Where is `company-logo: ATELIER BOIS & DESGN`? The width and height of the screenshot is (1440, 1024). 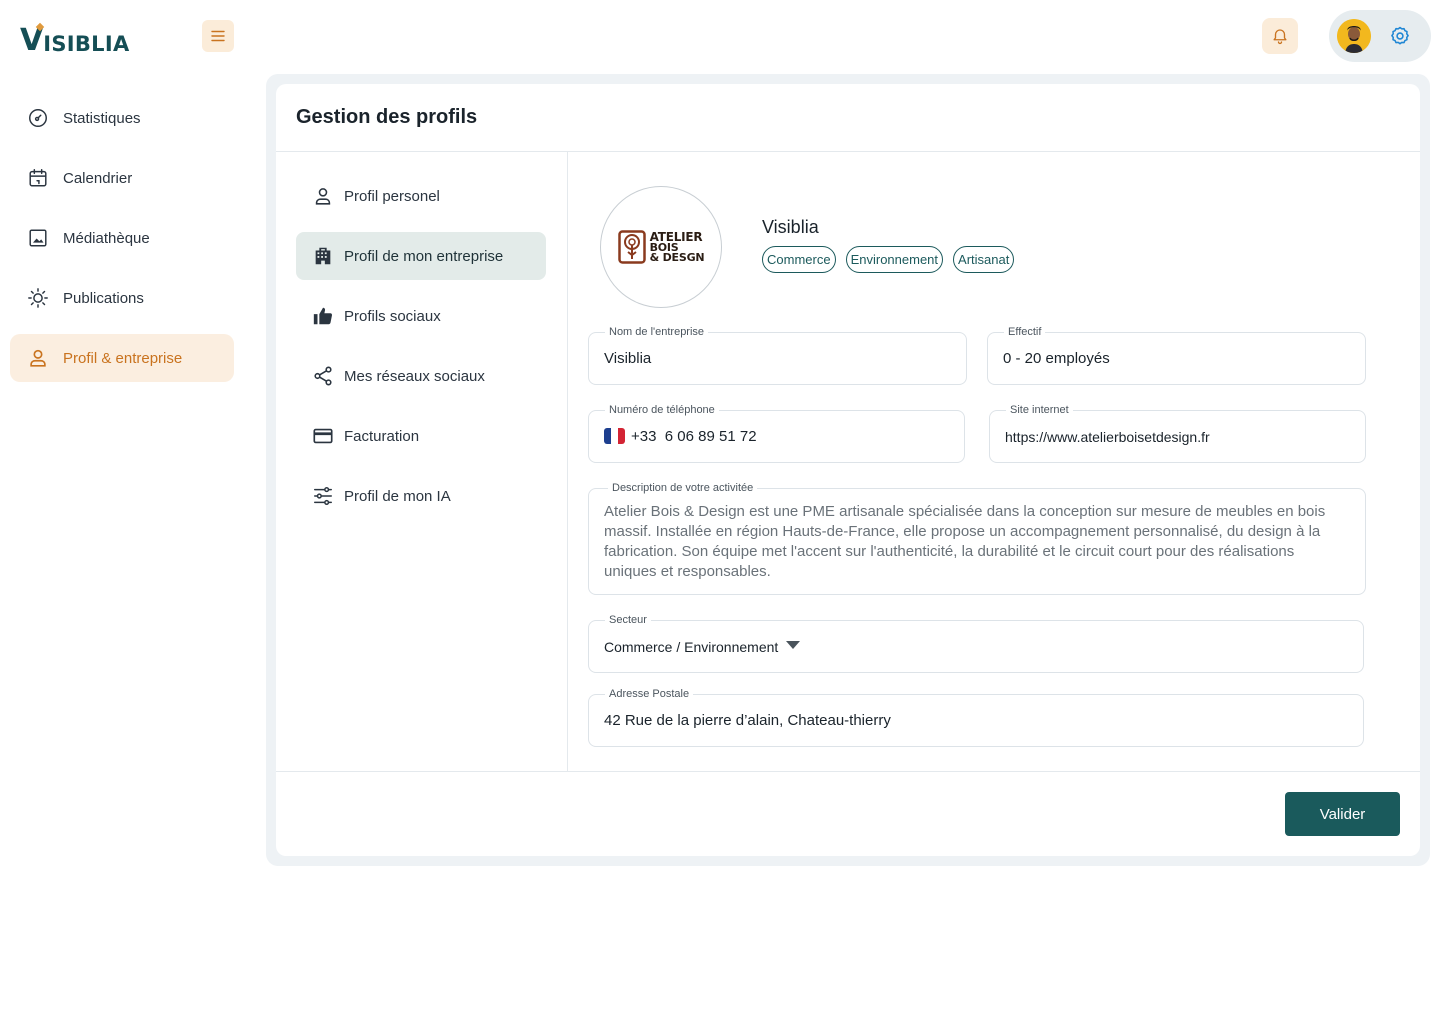
company-logo: ATELIER BOIS & DESGN is located at coordinates (661, 247).